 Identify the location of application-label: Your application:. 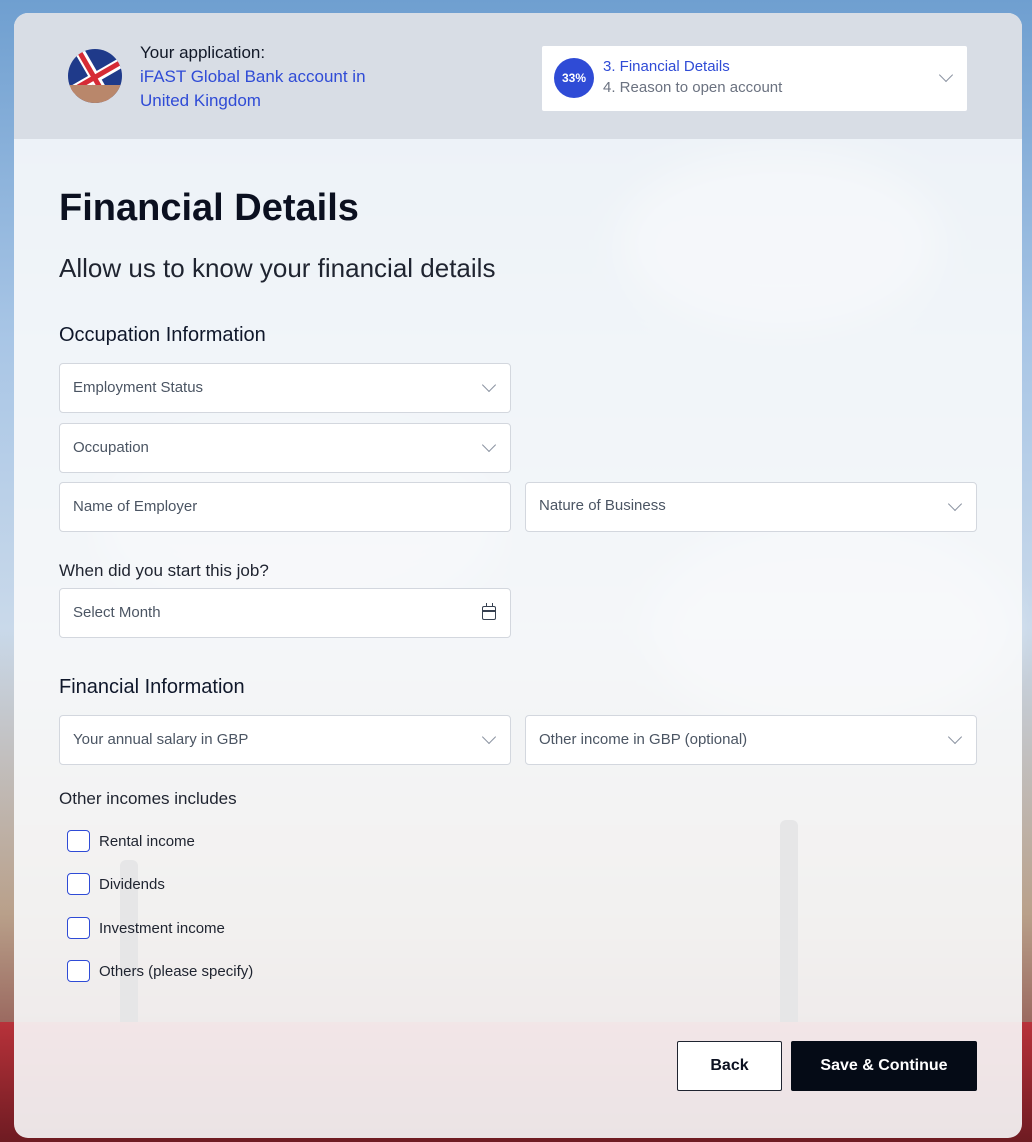
(203, 52).